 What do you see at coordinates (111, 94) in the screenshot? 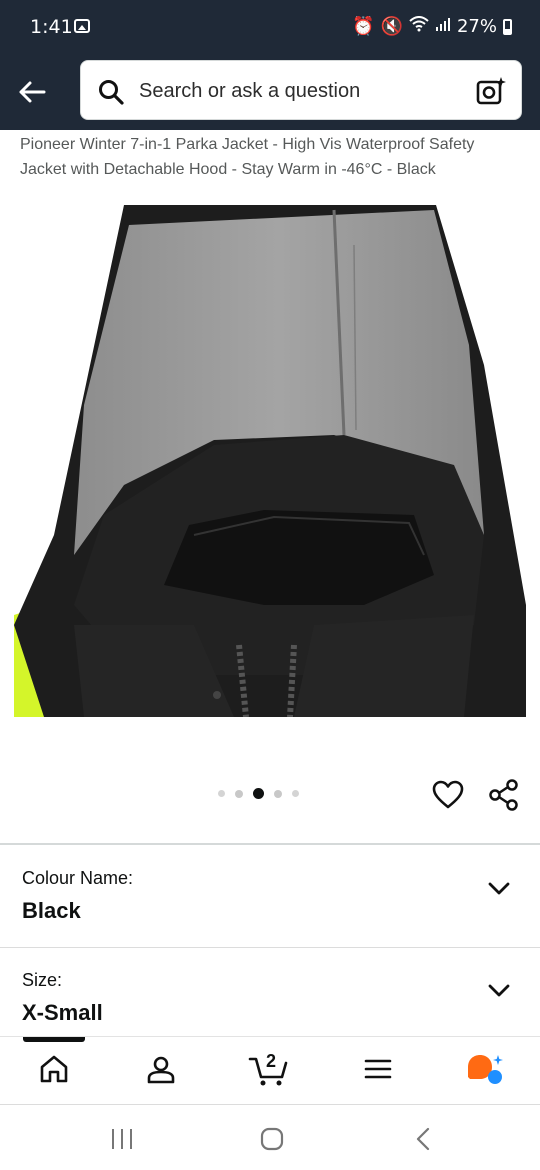
I see `search-icon` at bounding box center [111, 94].